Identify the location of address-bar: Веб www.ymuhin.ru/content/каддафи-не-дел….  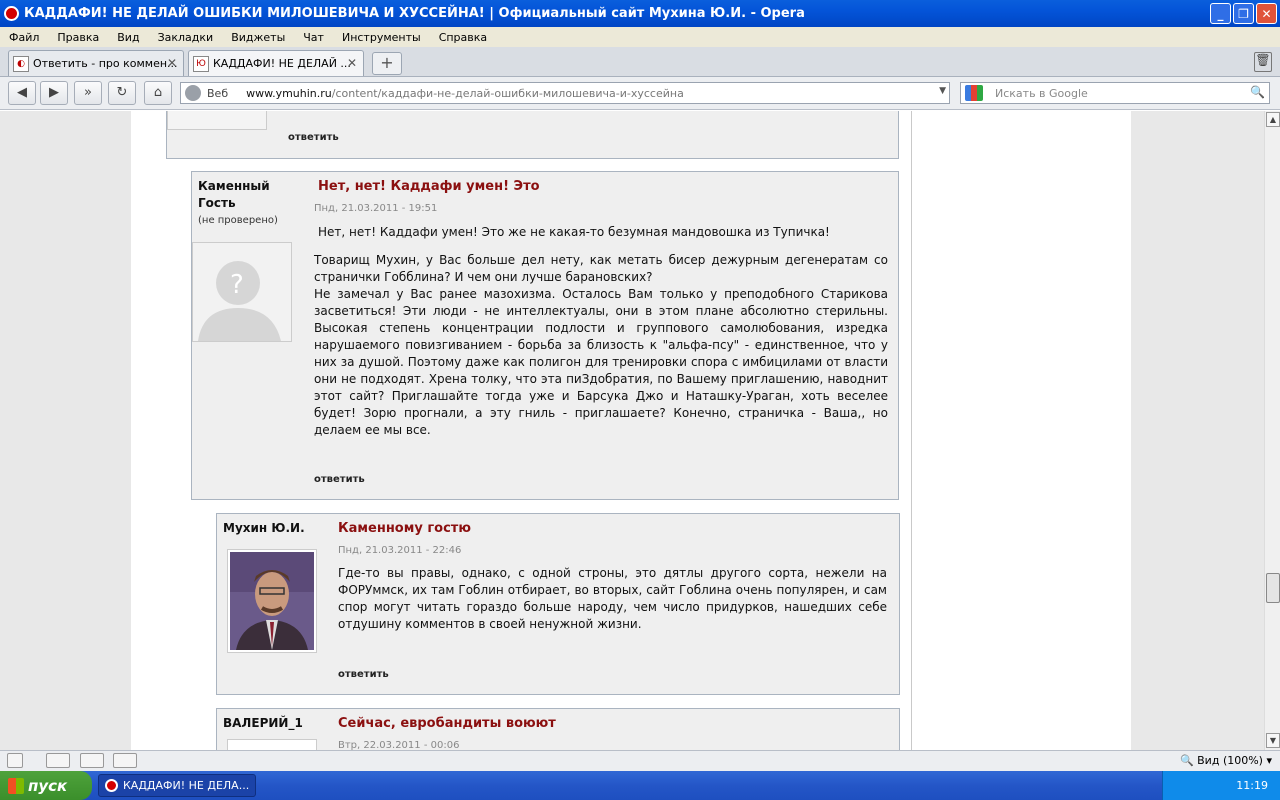
(565, 93).